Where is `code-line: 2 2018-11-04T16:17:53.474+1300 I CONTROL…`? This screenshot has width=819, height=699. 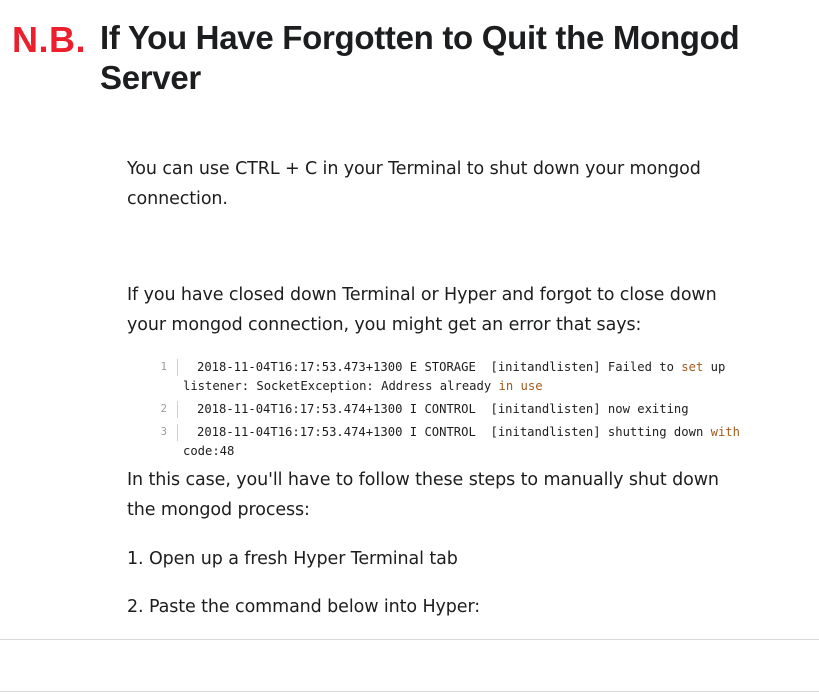
code-line: 2 2018-11-04T16:17:53.474+1300 I CONTROL… is located at coordinates (450, 409).